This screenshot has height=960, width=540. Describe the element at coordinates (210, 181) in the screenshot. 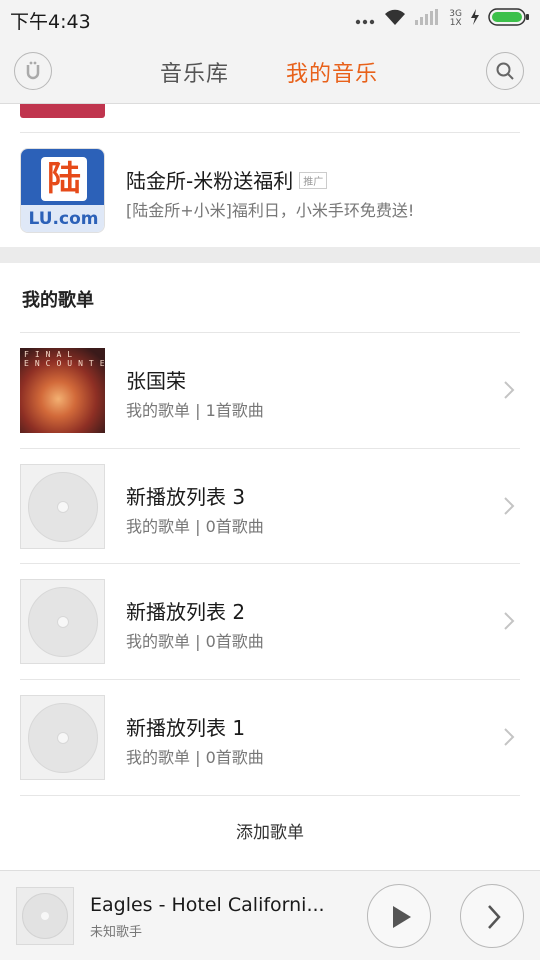

I see `ad-title-text: 陆金所-米粉送福利` at that location.